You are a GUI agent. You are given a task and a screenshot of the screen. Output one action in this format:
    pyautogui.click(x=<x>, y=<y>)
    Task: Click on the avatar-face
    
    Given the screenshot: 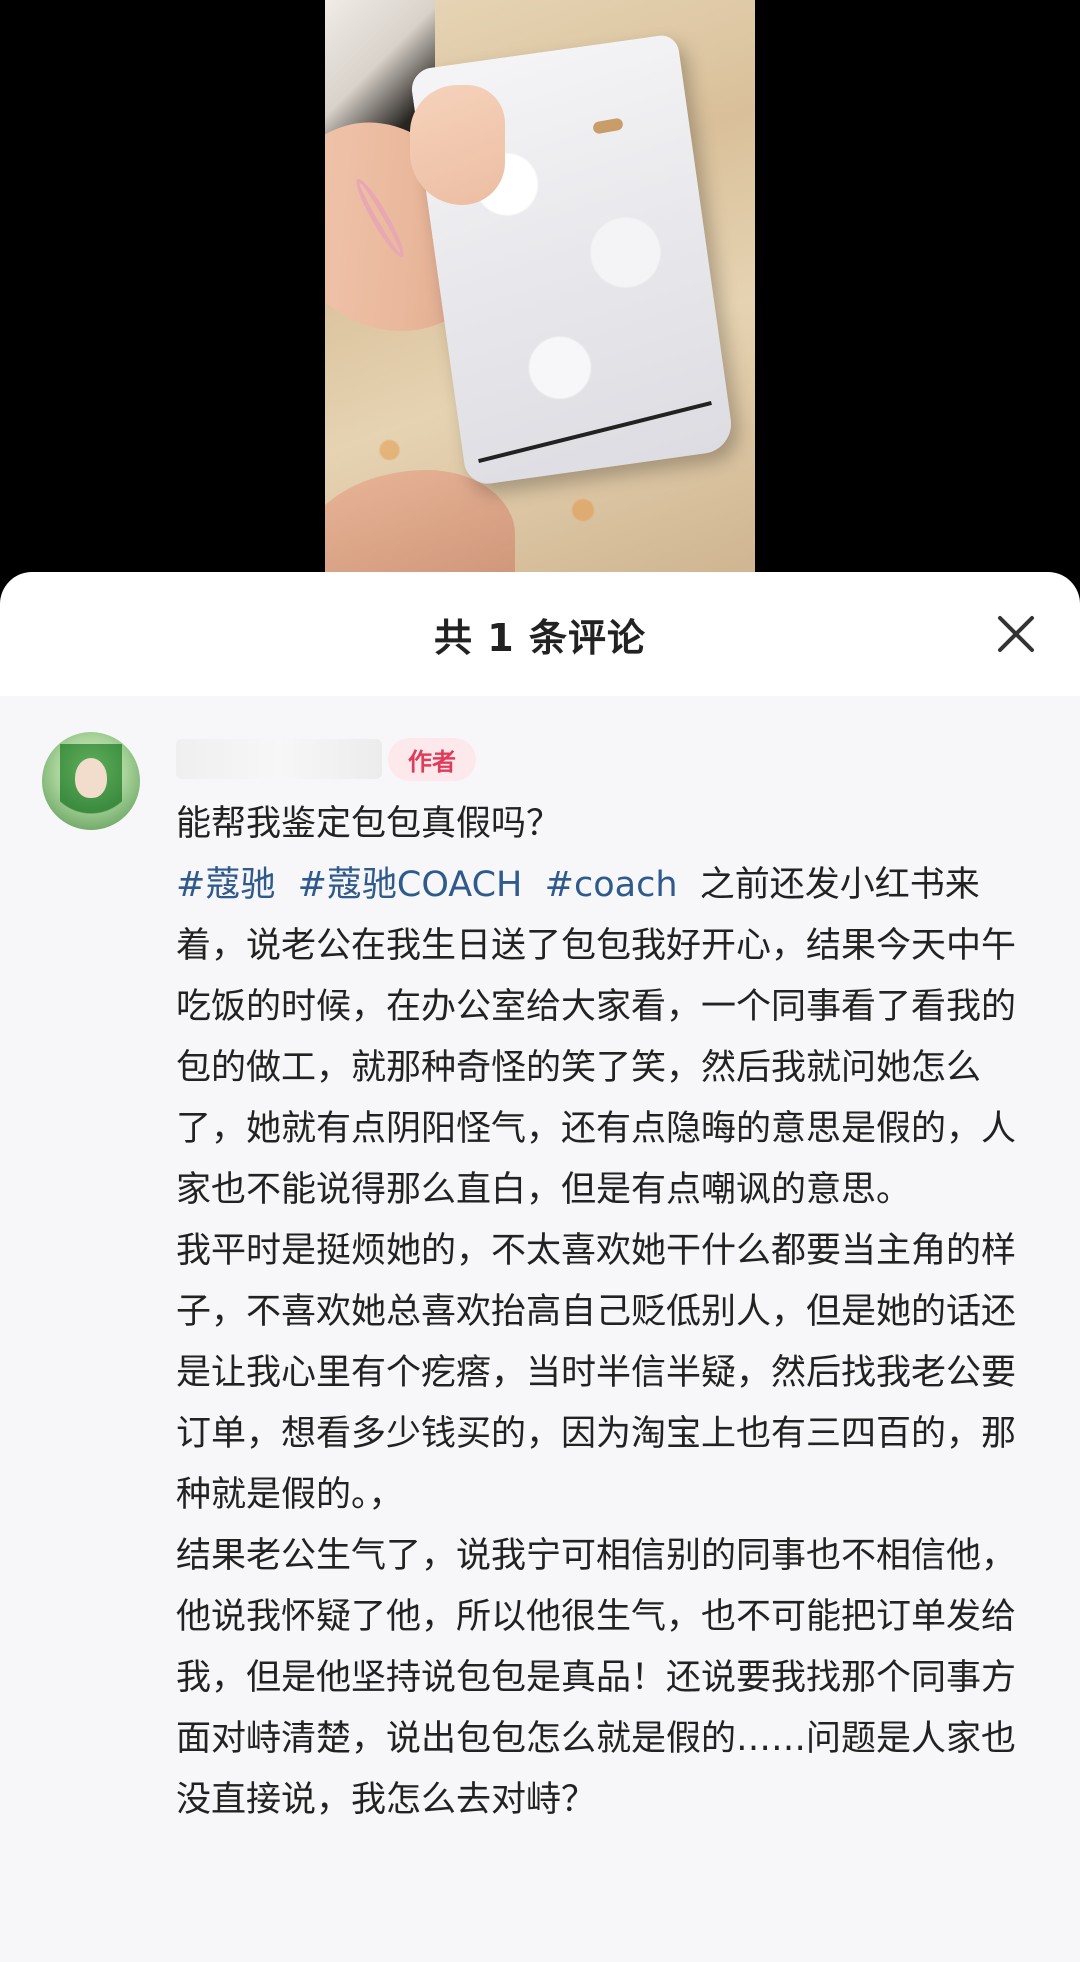 What is the action you would take?
    pyautogui.click(x=91, y=778)
    